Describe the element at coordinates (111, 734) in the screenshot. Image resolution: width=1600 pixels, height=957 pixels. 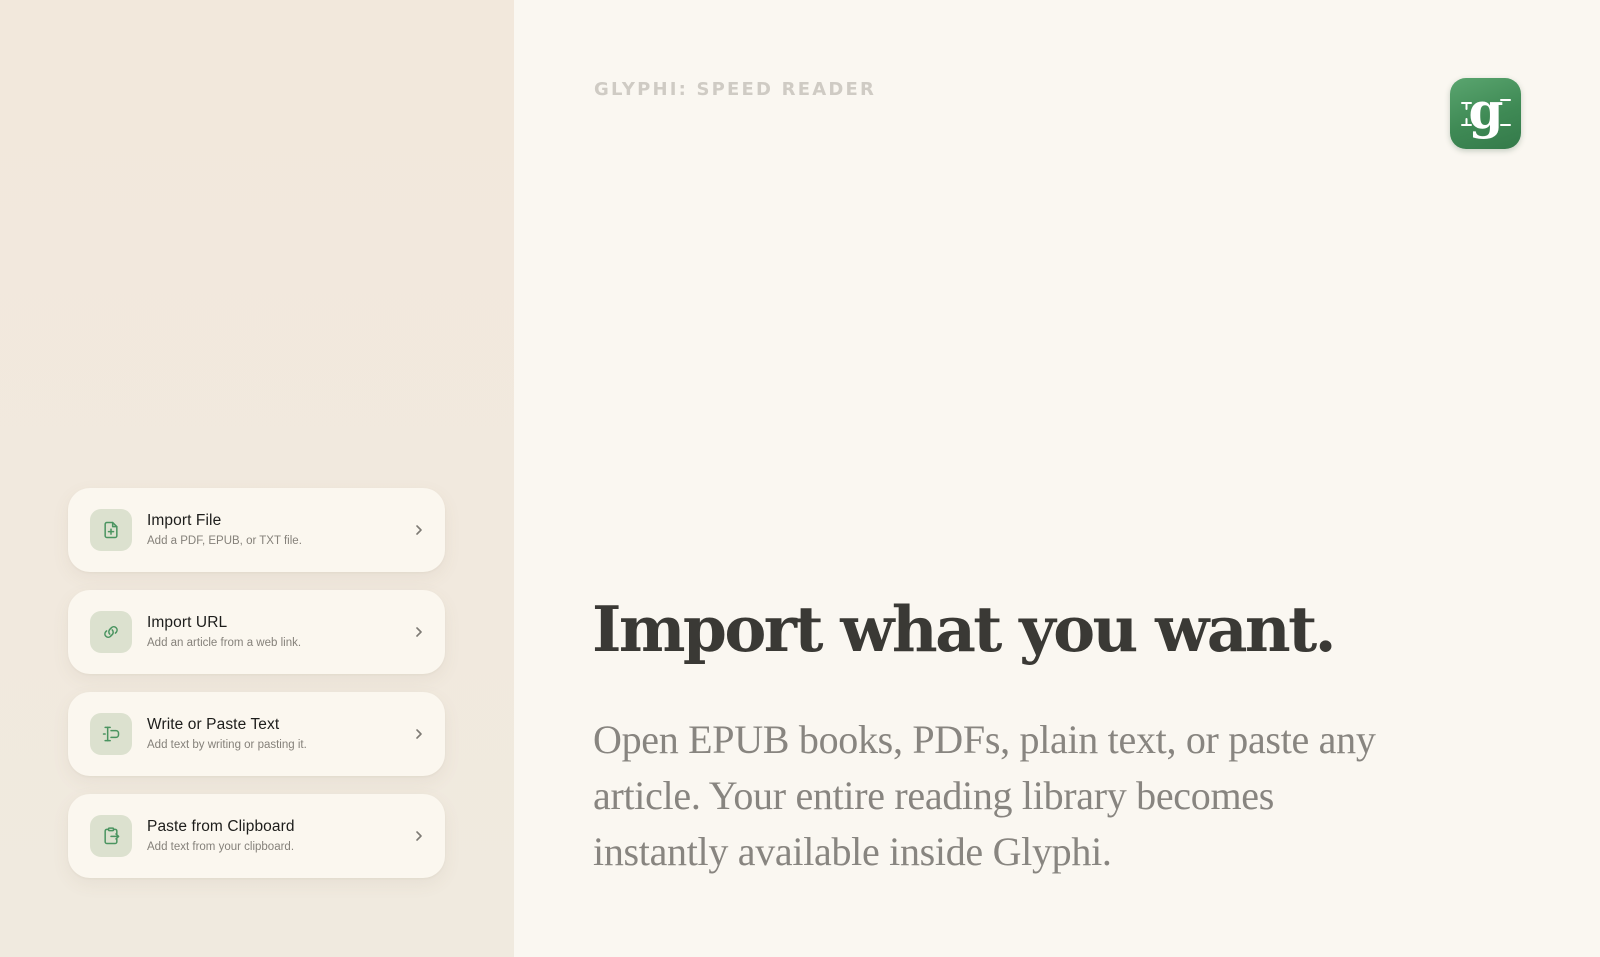
I see `text-cursor-icon` at that location.